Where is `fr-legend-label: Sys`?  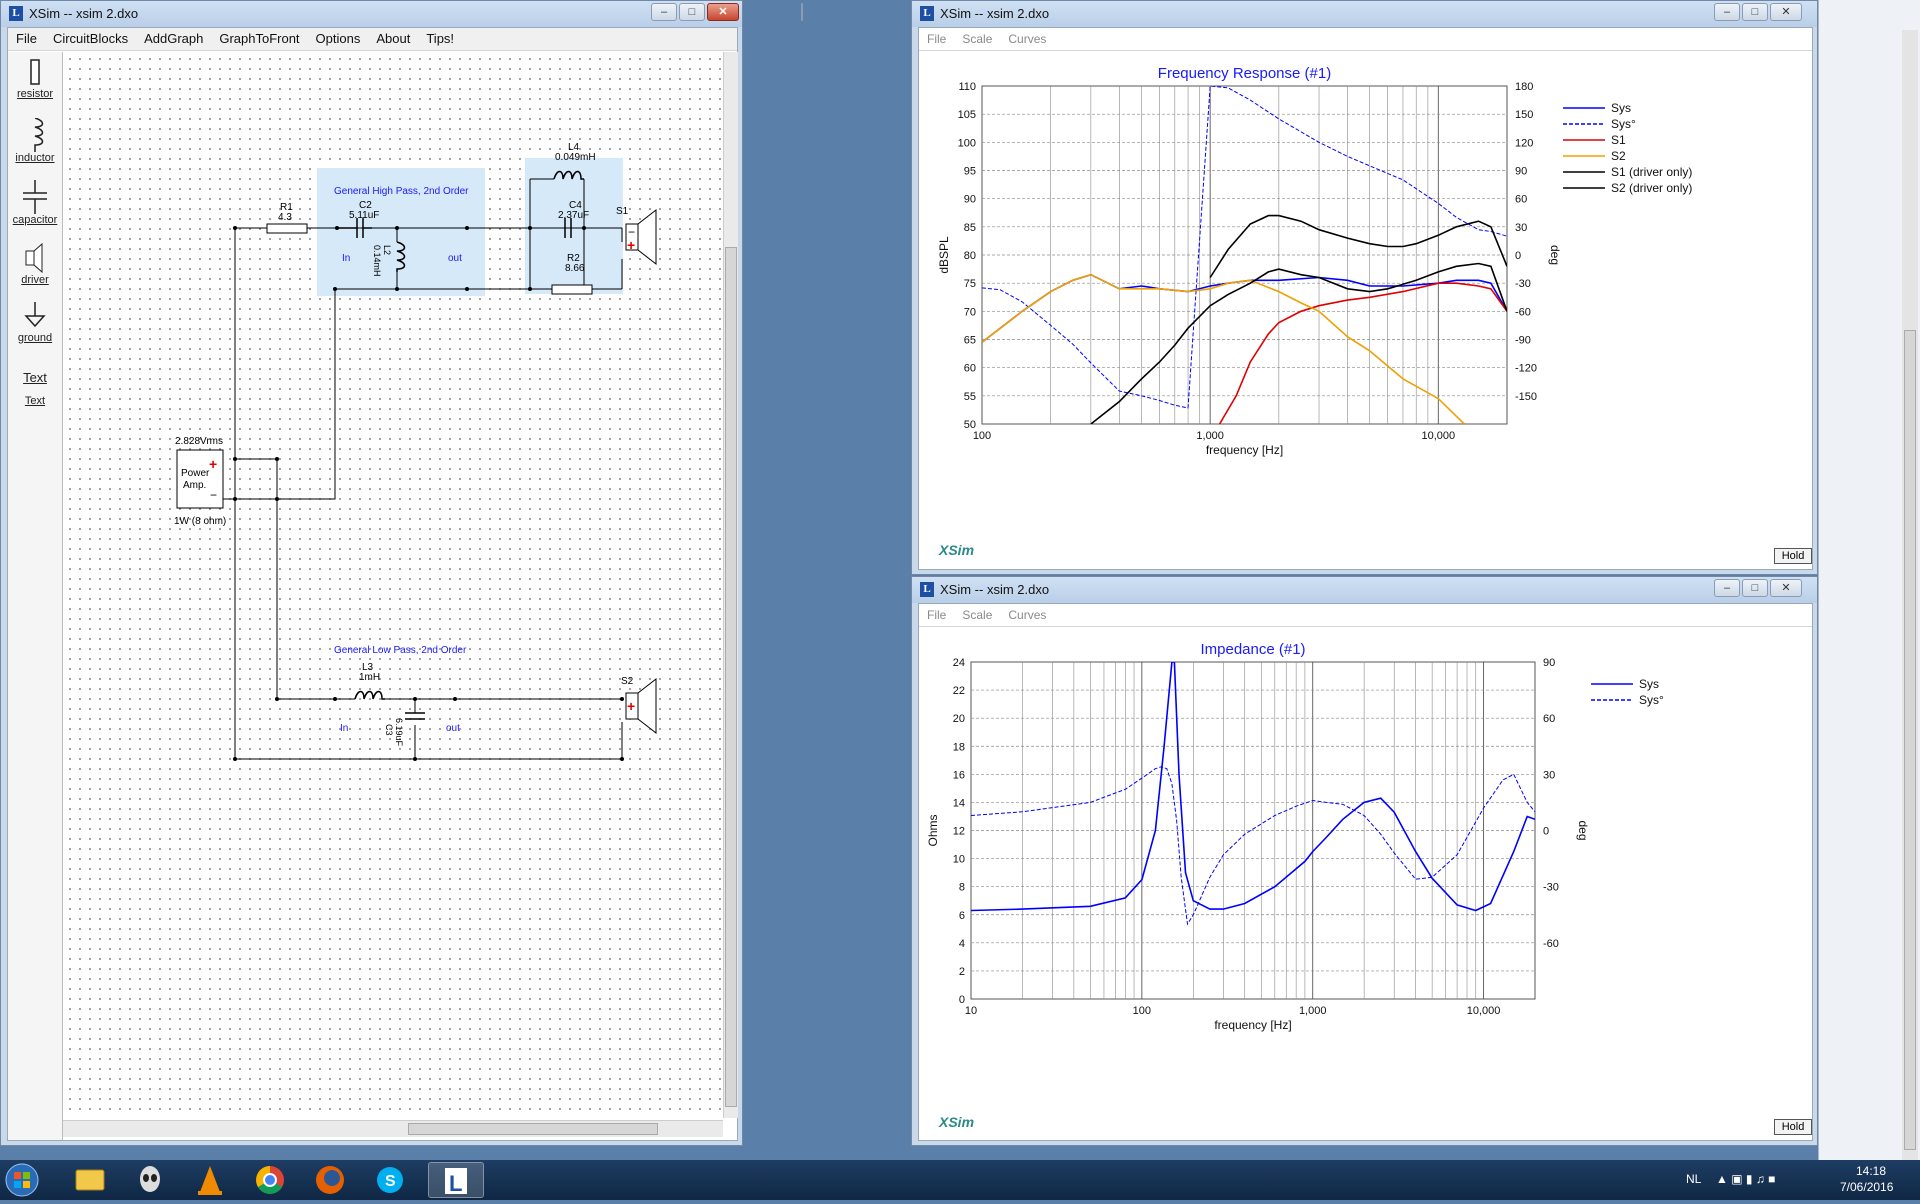
fr-legend-label: Sys is located at coordinates (1621, 108).